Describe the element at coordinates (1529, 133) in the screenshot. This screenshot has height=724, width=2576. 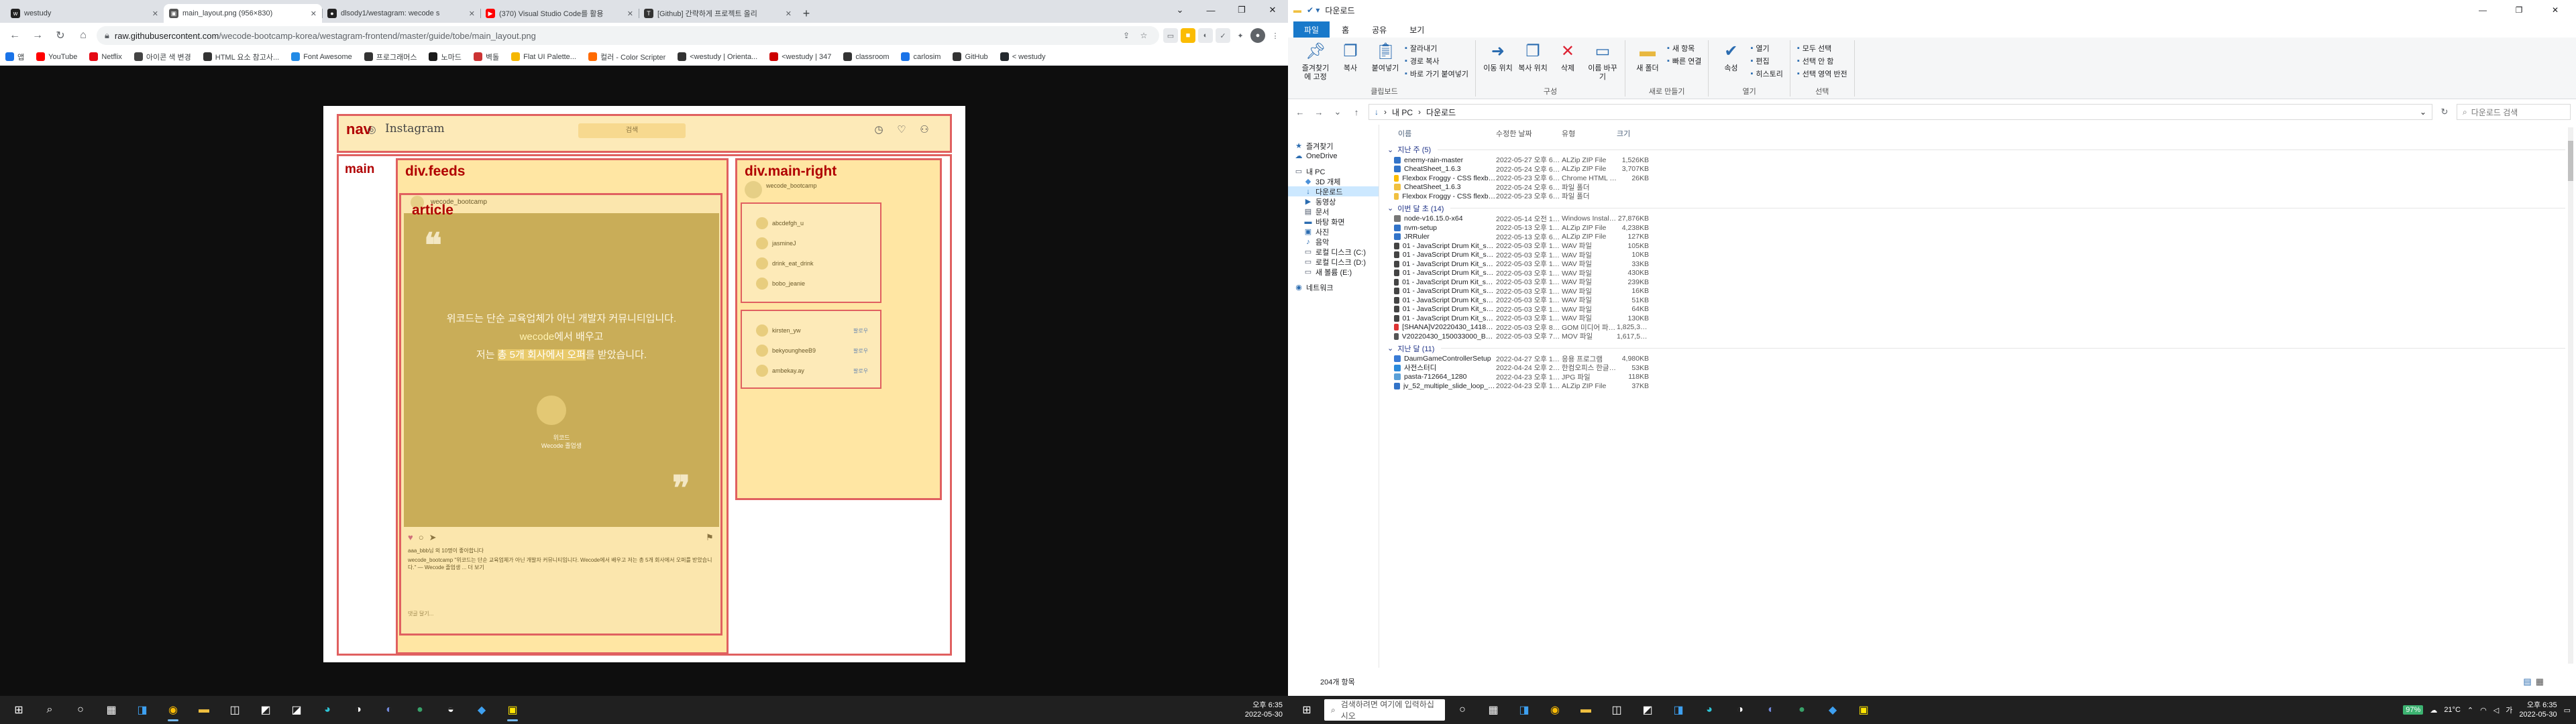
I see `column-date: 수정한 날짜` at that location.